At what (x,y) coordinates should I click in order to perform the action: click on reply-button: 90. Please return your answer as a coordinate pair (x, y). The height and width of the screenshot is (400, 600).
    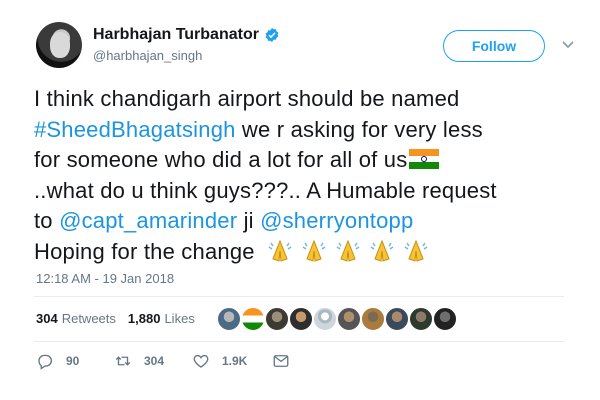
    Looking at the image, I should click on (75, 361).